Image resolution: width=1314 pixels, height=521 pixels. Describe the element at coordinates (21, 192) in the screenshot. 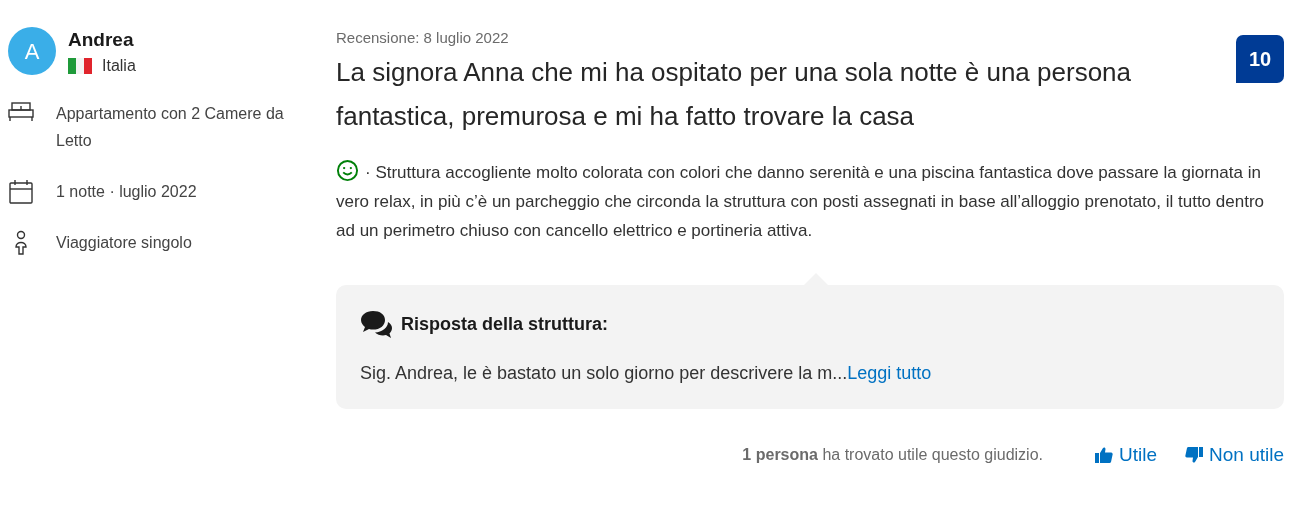

I see `calendar-icon` at that location.